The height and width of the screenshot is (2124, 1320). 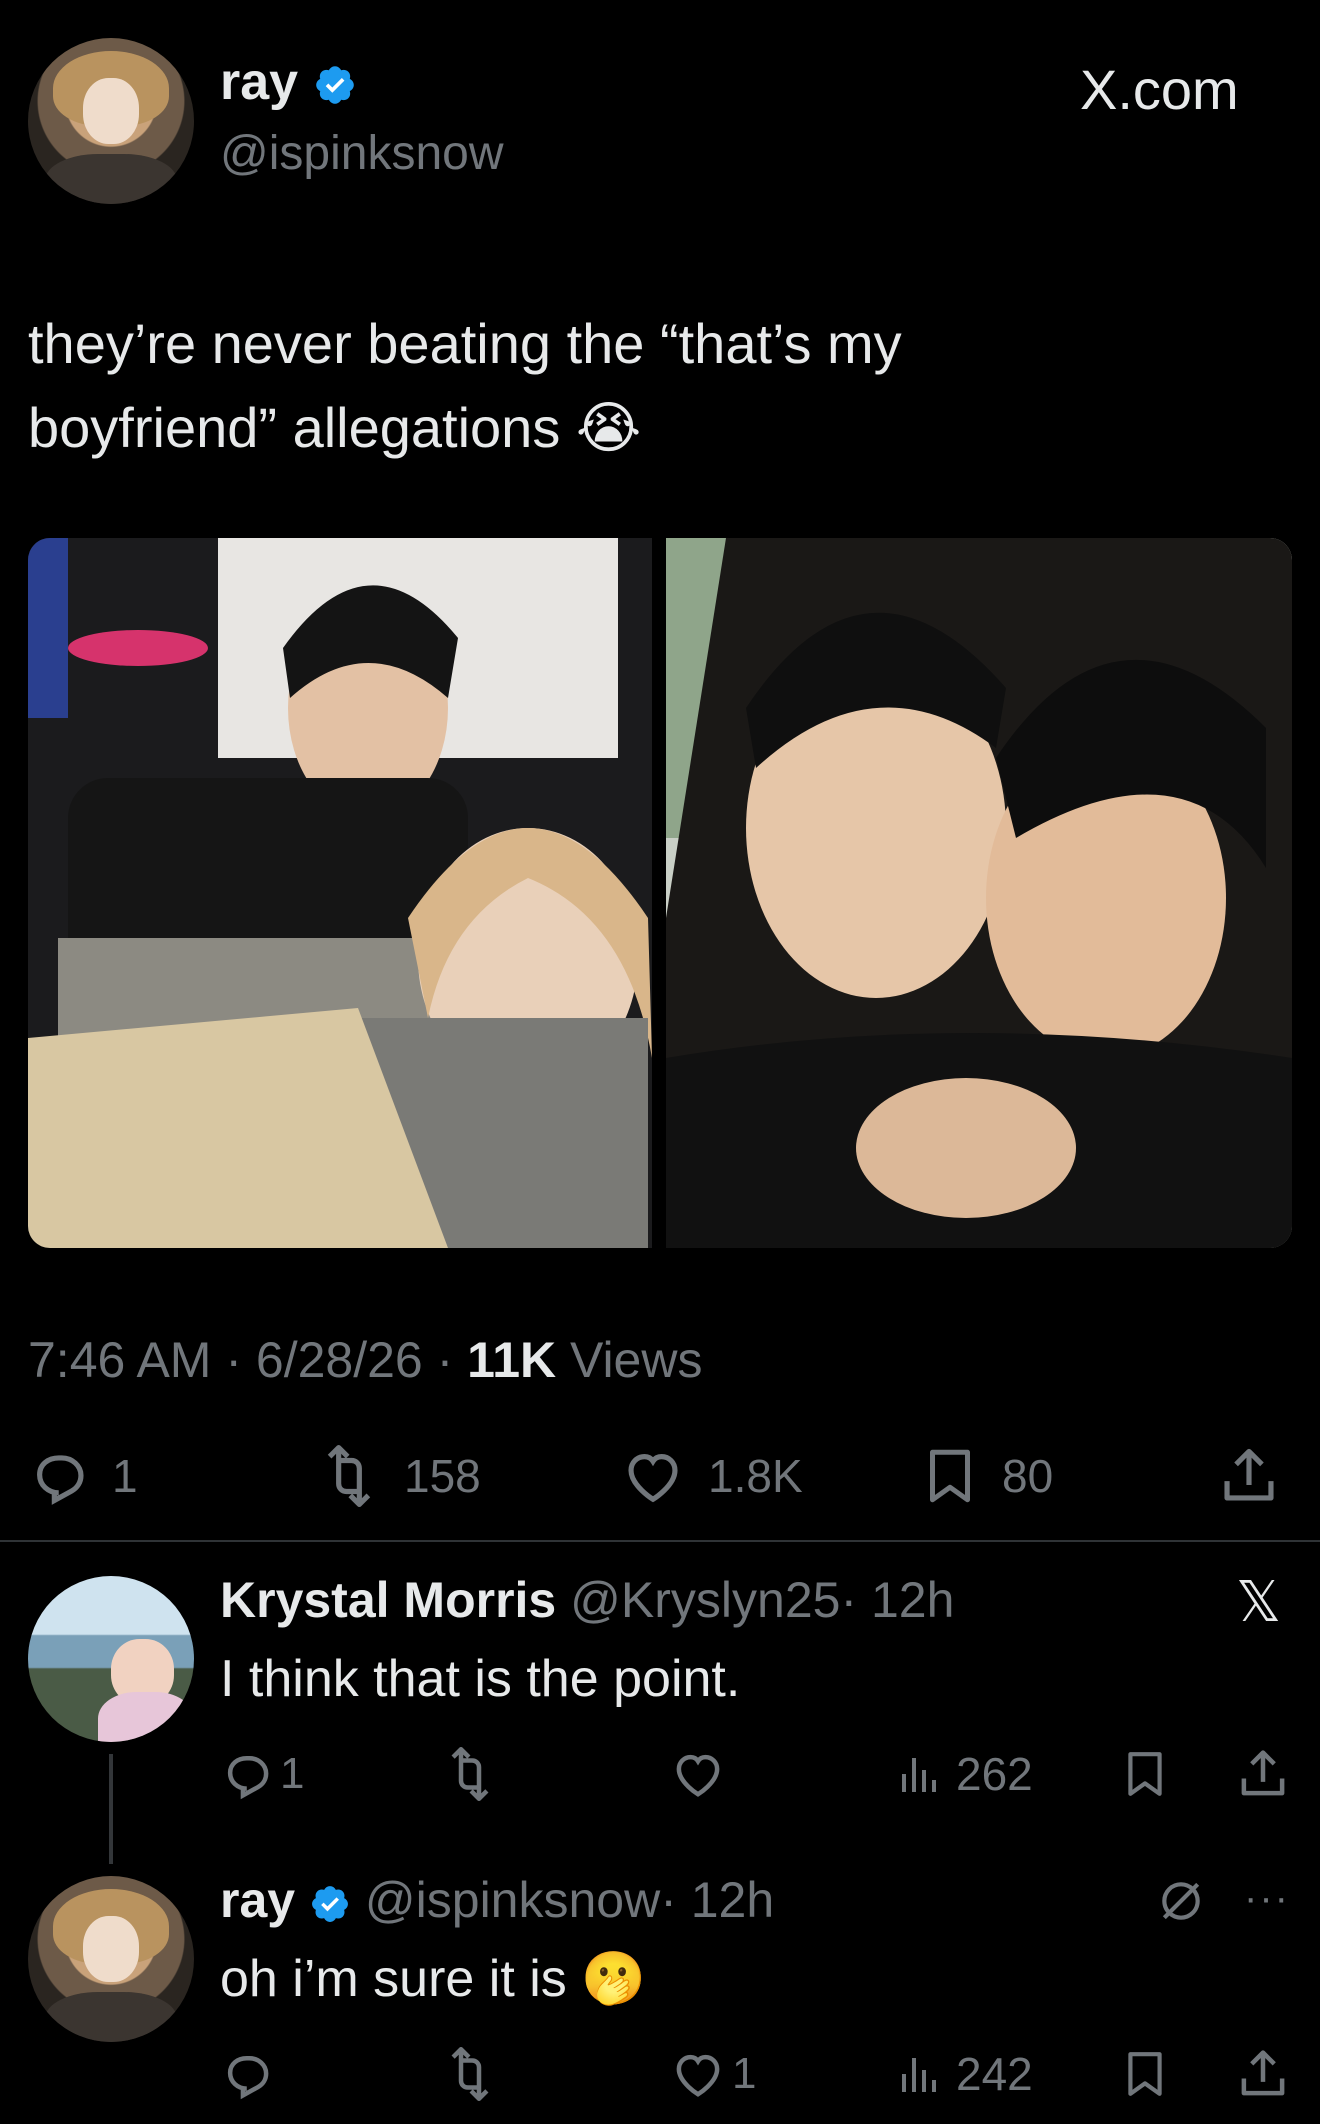 What do you see at coordinates (608, 427) in the screenshot?
I see `crying-face-emoji: 😭` at bounding box center [608, 427].